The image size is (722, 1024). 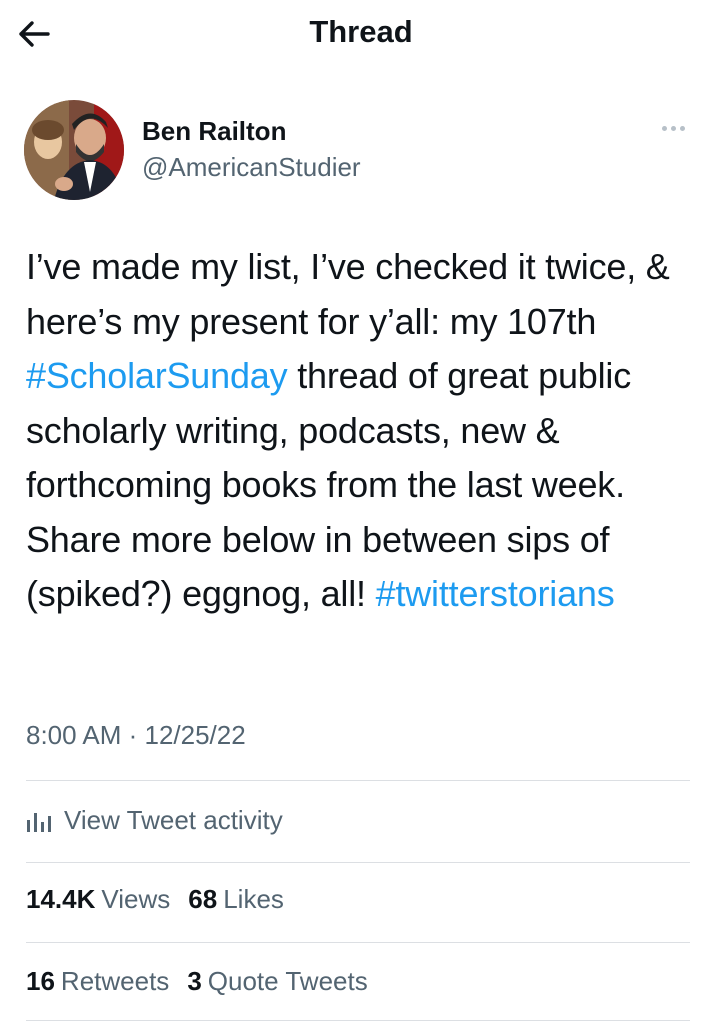 I want to click on tweet-author: Ben Railton @AmericanStudier, so click(x=364, y=150).